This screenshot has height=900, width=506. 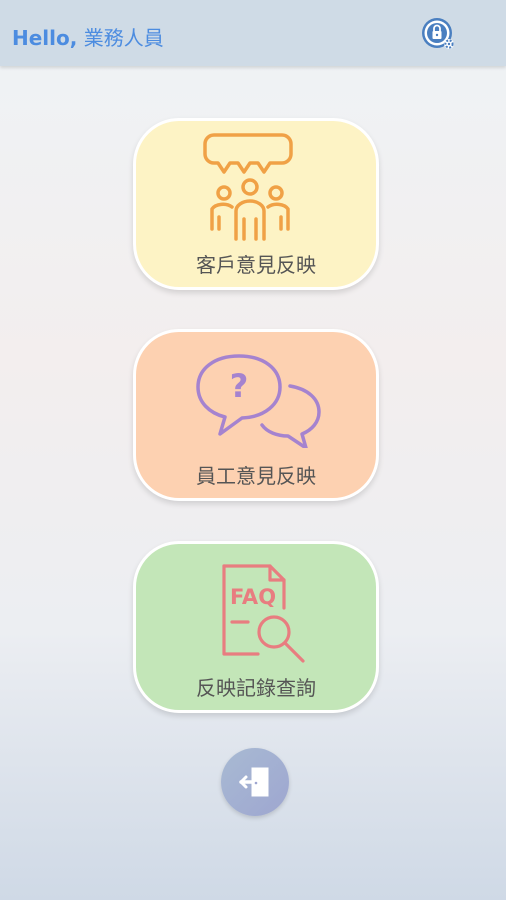 I want to click on faq-search-icon: FAQ, so click(x=263, y=613).